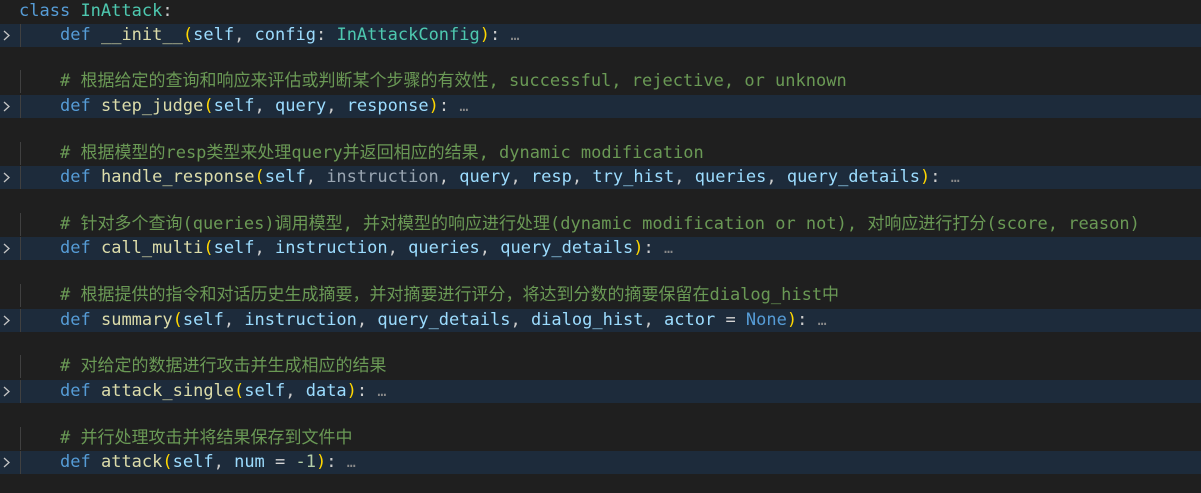 The image size is (1201, 493). What do you see at coordinates (206, 438) in the screenshot?
I see `code-comment: # 并行处理攻击并将结果保存到文件中` at bounding box center [206, 438].